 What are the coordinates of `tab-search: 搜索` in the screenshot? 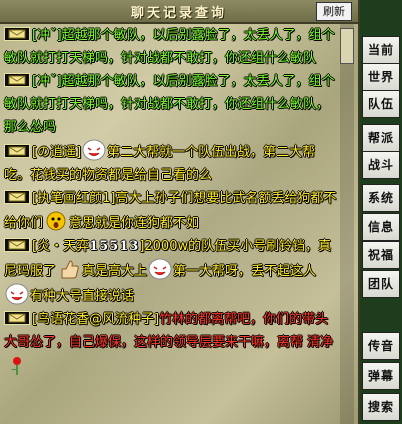 It's located at (381, 407).